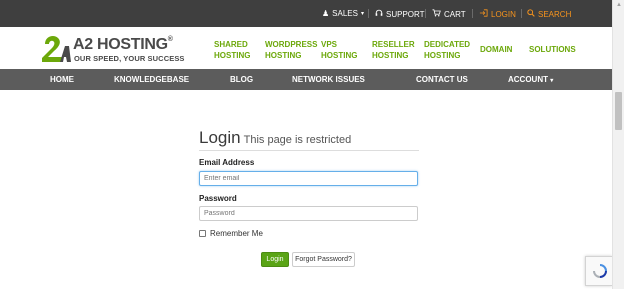 This screenshot has height=289, width=624. What do you see at coordinates (151, 79) in the screenshot?
I see `subnav-knowledgebase: KNOWLEDGEBASE` at bounding box center [151, 79].